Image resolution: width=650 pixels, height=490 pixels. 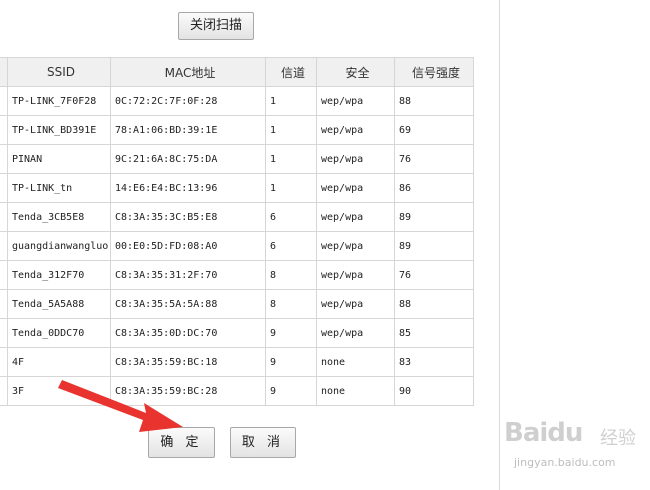 What do you see at coordinates (618, 438) in the screenshot?
I see `watermark-text: 经验` at bounding box center [618, 438].